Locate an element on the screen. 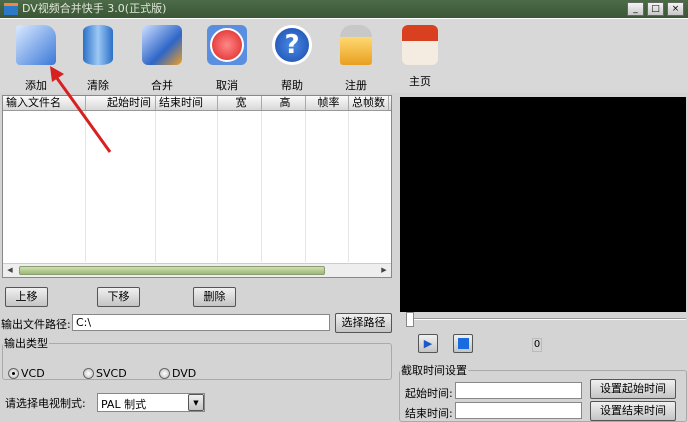 The image size is (688, 422). chevron-down-icon: ▼ is located at coordinates (196, 402).